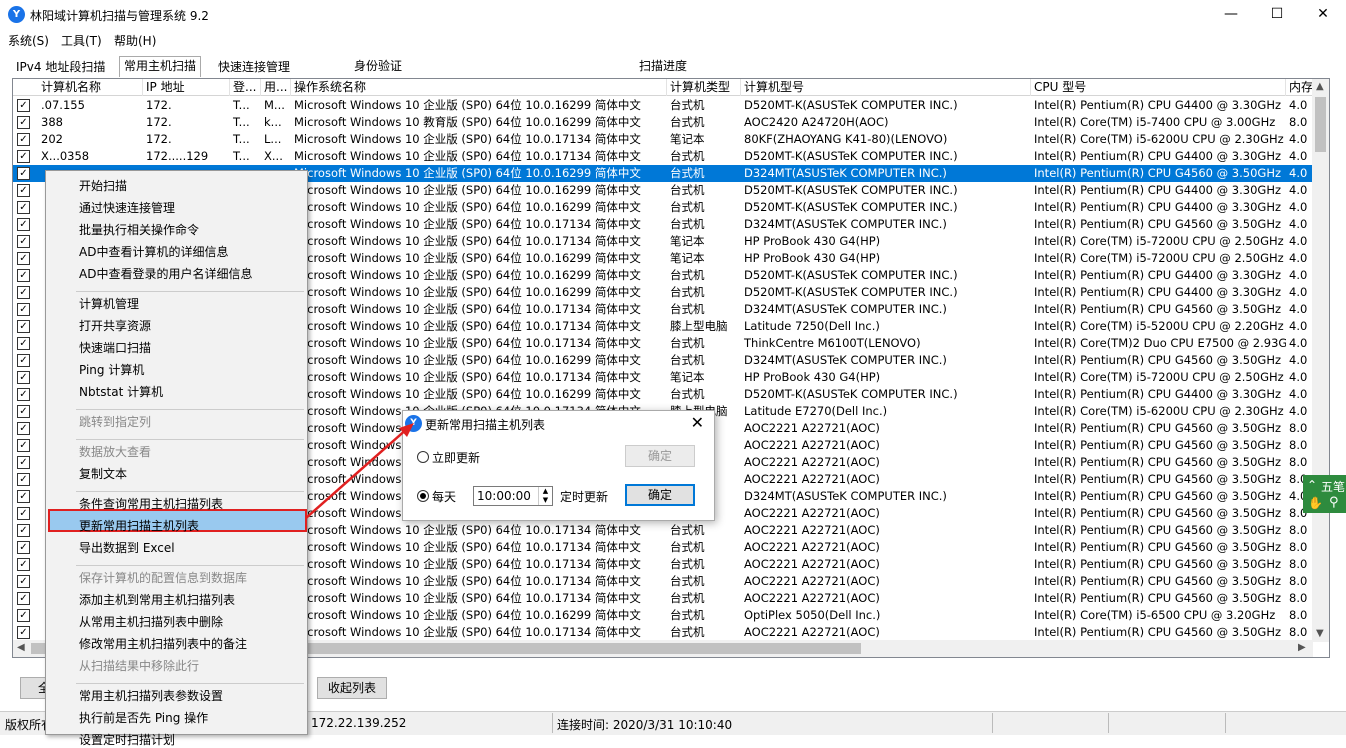 The width and height of the screenshot is (1346, 748). What do you see at coordinates (1320, 124) in the screenshot?
I see `vertical-scroll-thumb` at bounding box center [1320, 124].